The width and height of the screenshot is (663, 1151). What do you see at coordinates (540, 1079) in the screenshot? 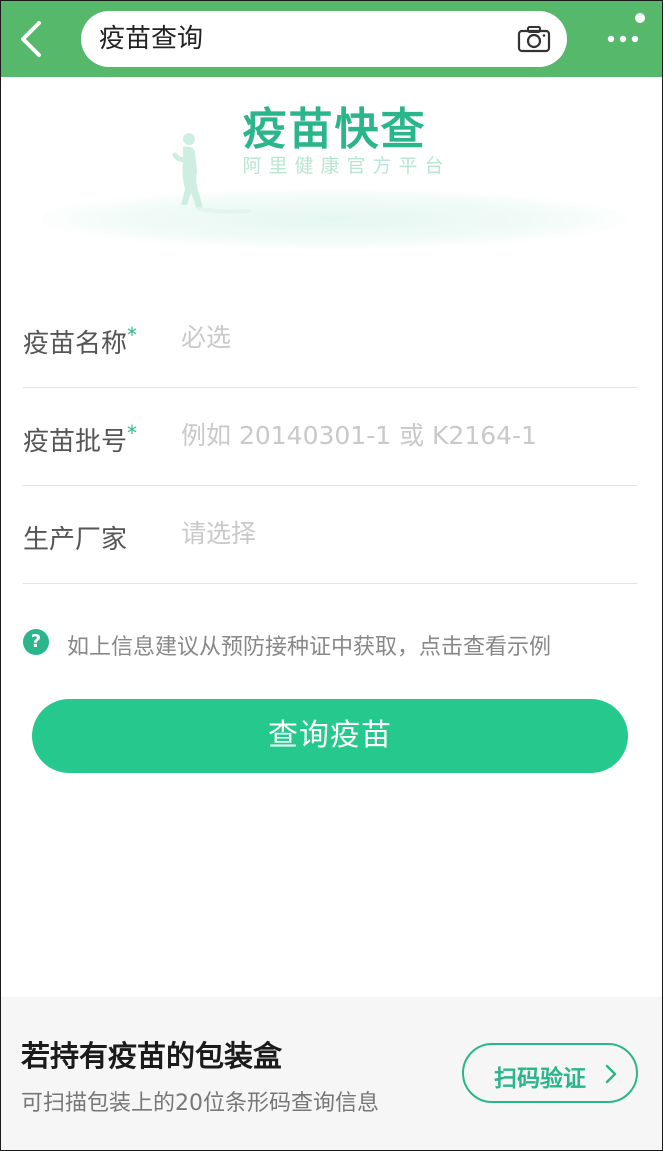
I see `scan-verify-label: 扫码验证` at bounding box center [540, 1079].